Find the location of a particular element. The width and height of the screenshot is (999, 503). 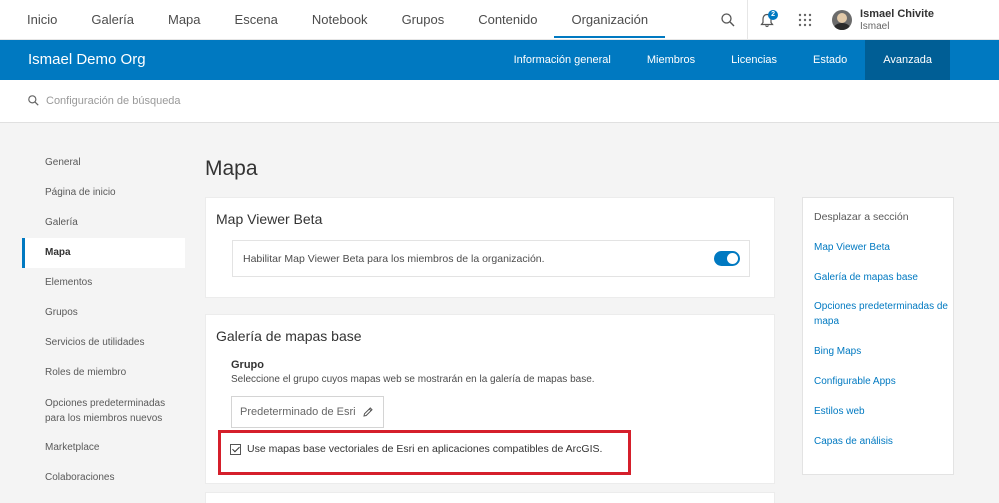

group-label: Grupo is located at coordinates (247, 365).